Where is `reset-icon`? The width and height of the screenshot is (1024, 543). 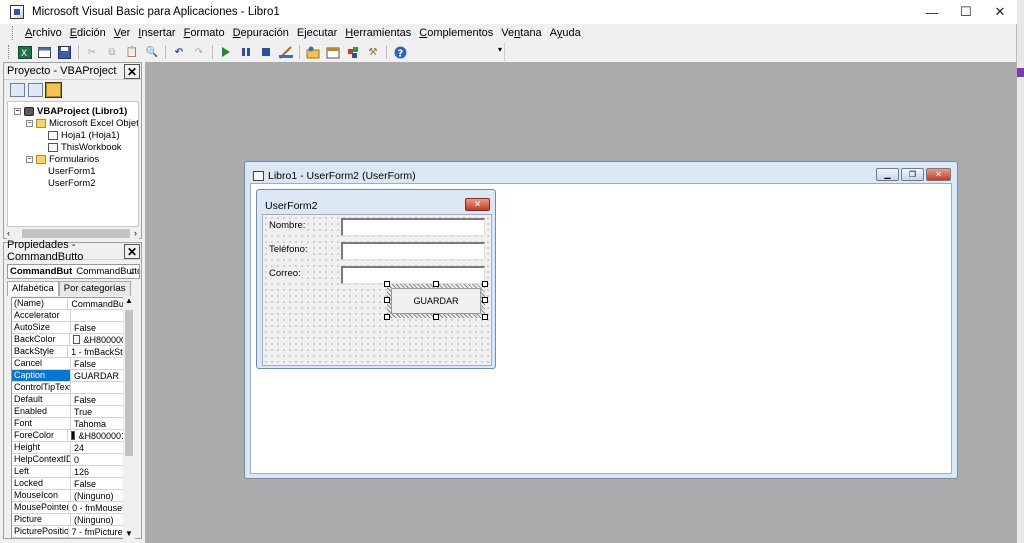
reset-icon is located at coordinates (266, 52).